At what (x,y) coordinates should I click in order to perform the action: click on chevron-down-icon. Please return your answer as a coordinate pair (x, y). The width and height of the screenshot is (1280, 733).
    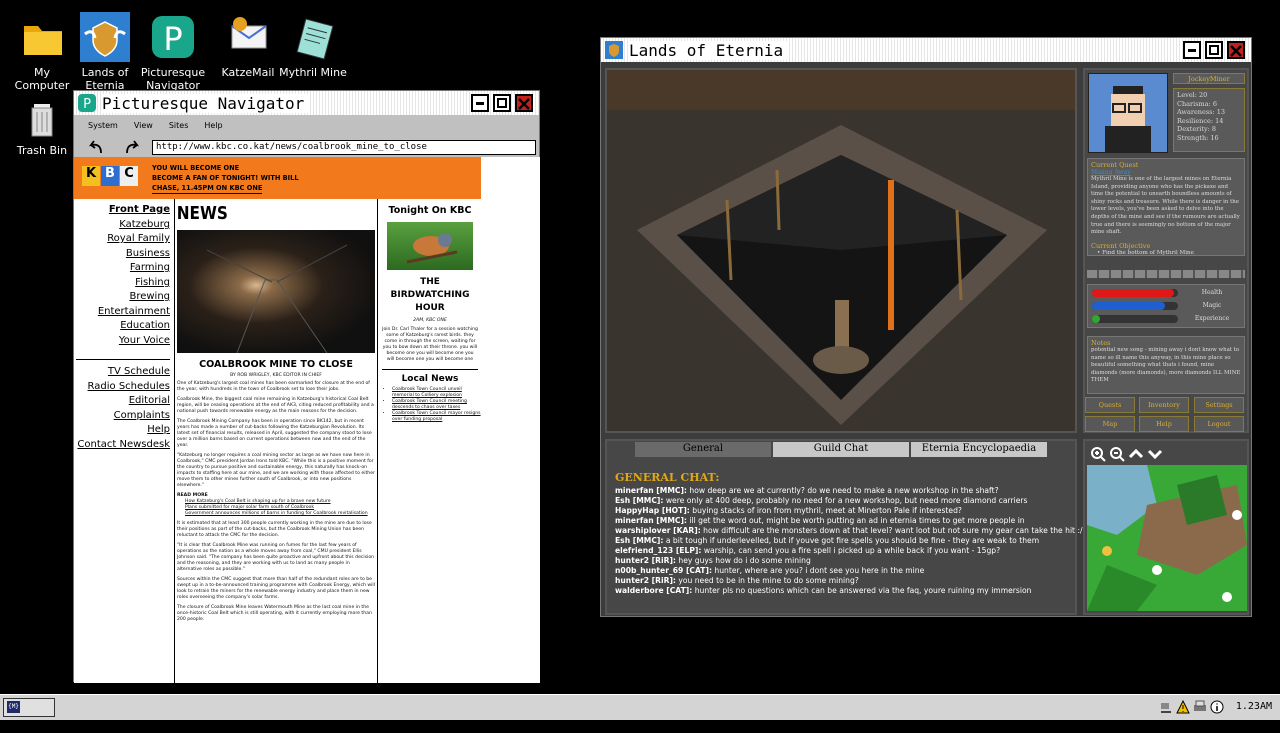
    Looking at the image, I should click on (1155, 454).